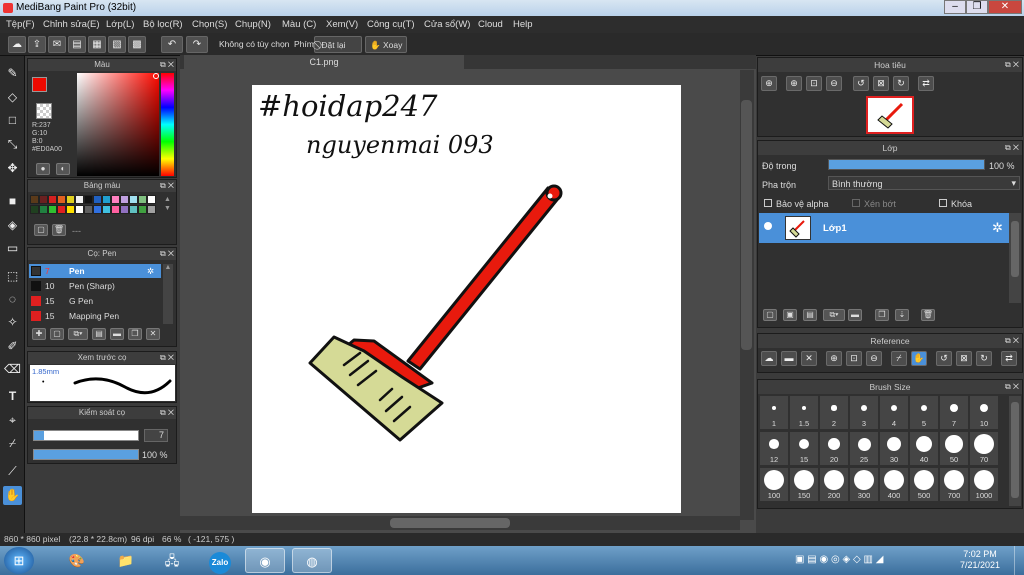 The height and width of the screenshot is (575, 1024). Describe the element at coordinates (86, 435) in the screenshot. I see `brush-size-slider` at that location.